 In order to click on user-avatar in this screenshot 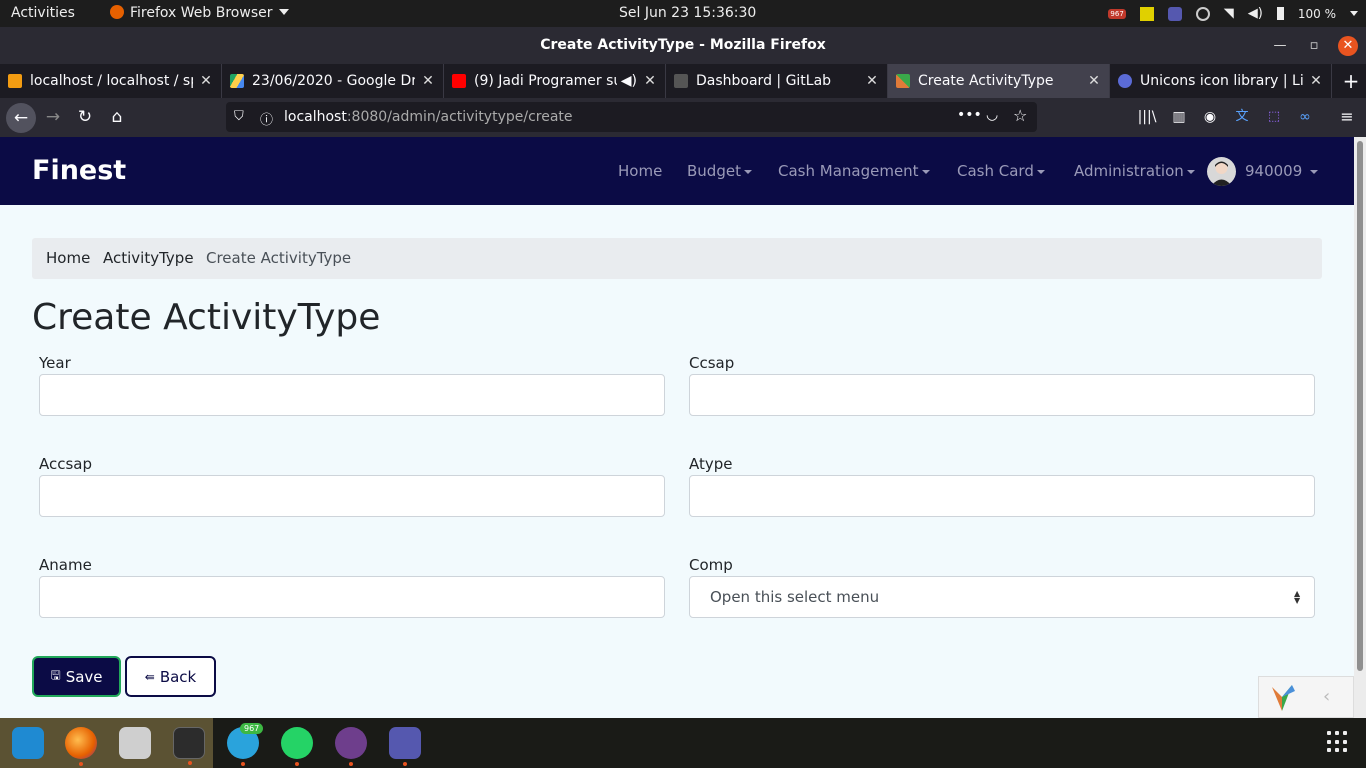, I will do `click(1221, 171)`.